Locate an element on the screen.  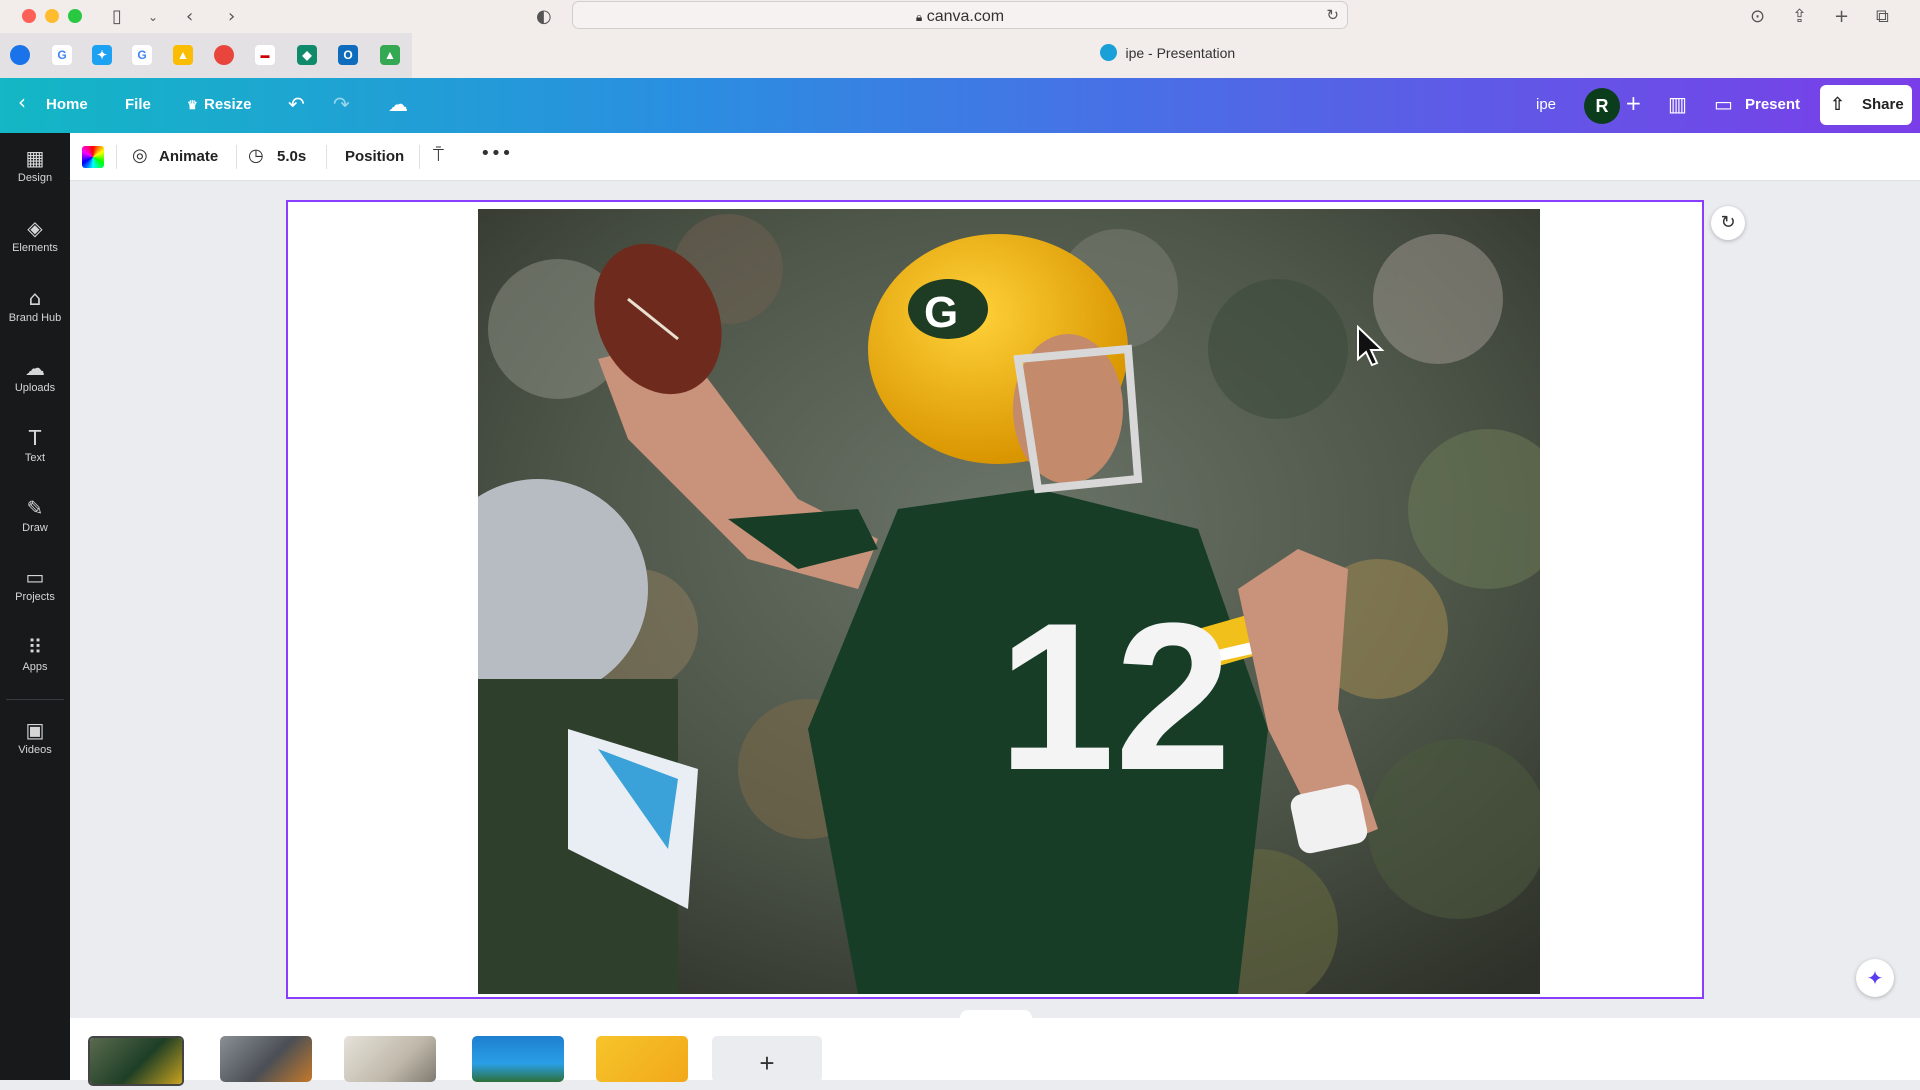
sidebar-item-projects: ▭ Projects is located at coordinates (35, 582).